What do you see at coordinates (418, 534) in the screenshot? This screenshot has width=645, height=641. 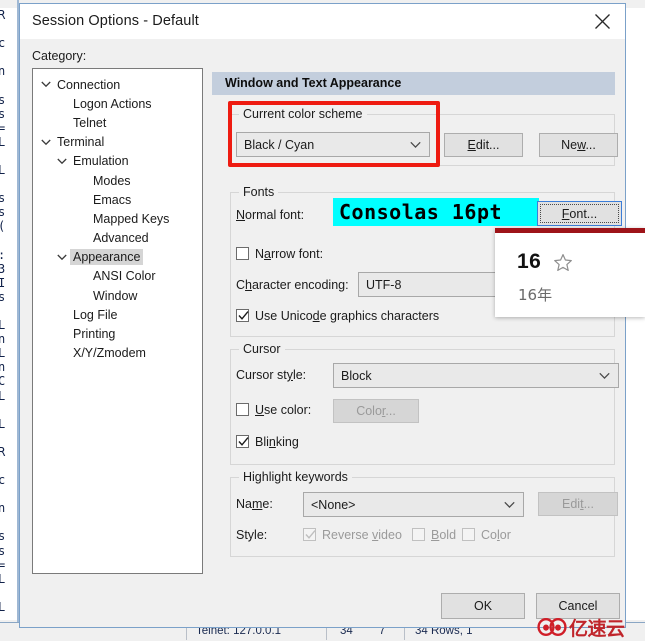 I see `bold-checkbox` at bounding box center [418, 534].